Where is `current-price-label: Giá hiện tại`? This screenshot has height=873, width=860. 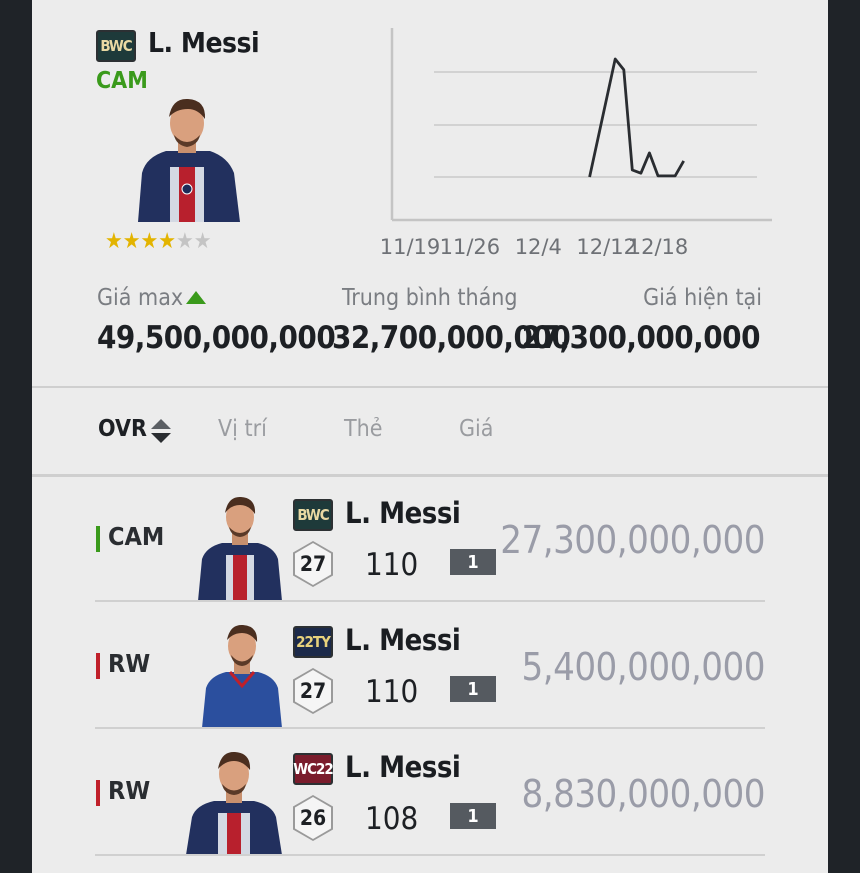 current-price-label: Giá hiện tại is located at coordinates (702, 298).